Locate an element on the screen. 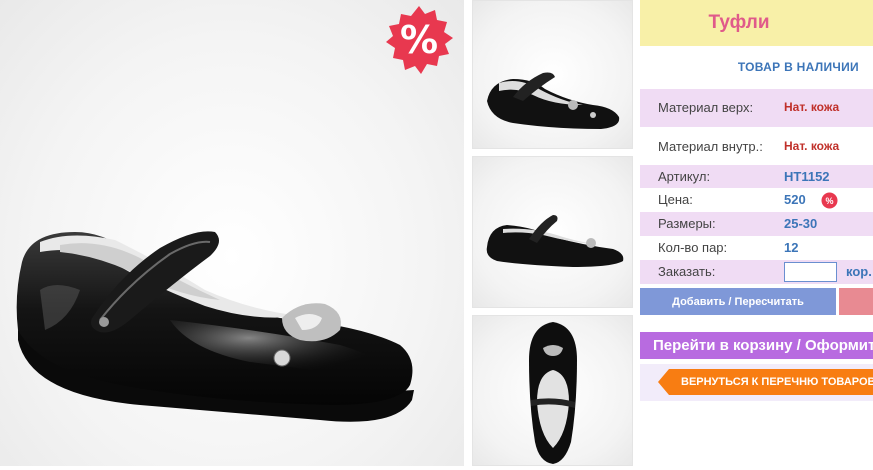  spec-row-article: Артикул: HT1152 is located at coordinates (756, 176).